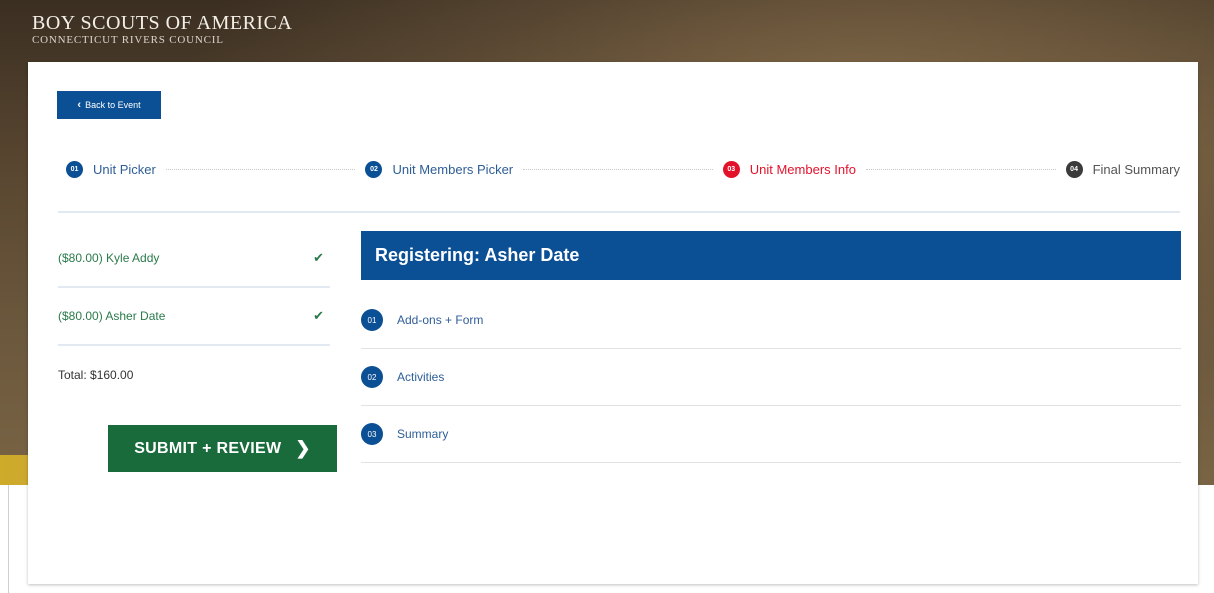 Image resolution: width=1214 pixels, height=593 pixels. Describe the element at coordinates (372, 377) in the screenshot. I see `substep-number-badge: 02` at that location.